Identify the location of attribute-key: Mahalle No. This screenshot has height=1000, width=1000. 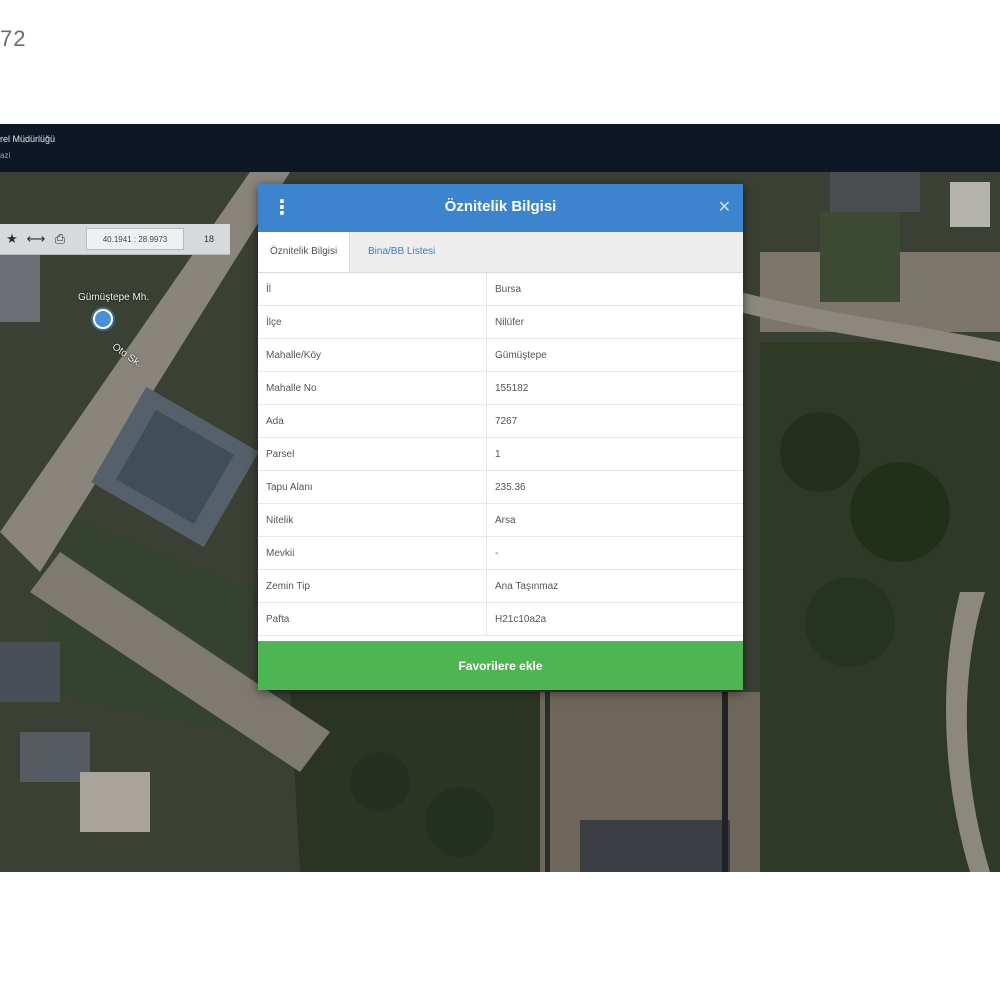
(372, 388).